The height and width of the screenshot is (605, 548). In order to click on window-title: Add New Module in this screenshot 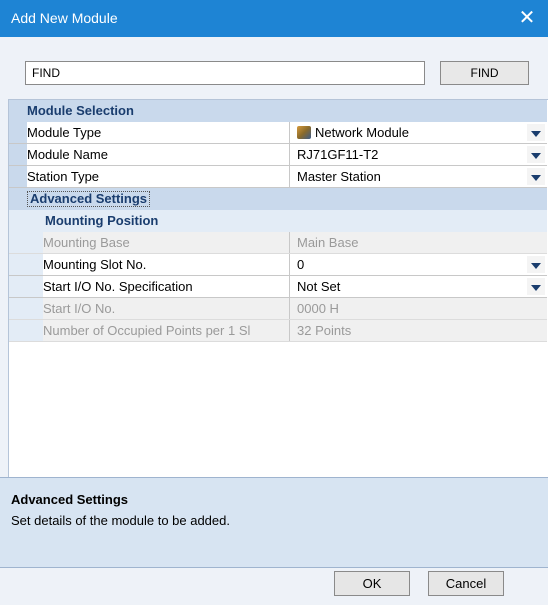, I will do `click(64, 18)`.